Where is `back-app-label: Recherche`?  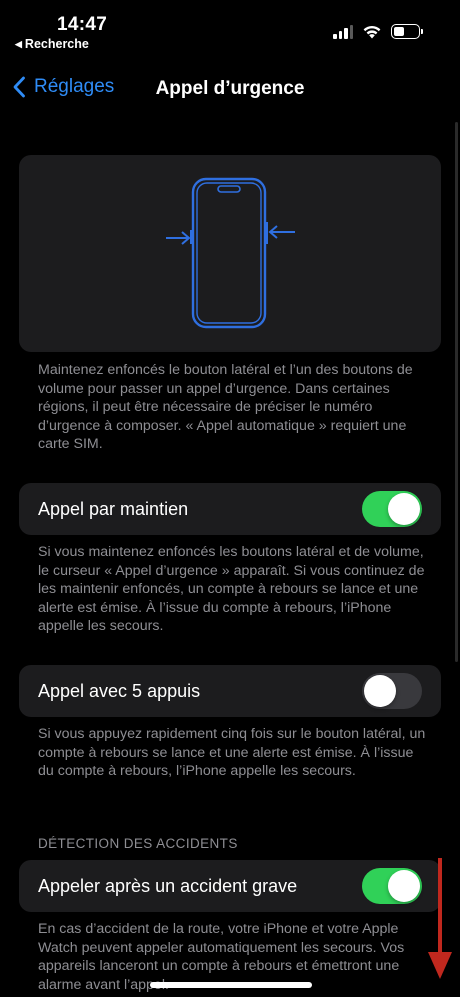 back-app-label: Recherche is located at coordinates (56, 44).